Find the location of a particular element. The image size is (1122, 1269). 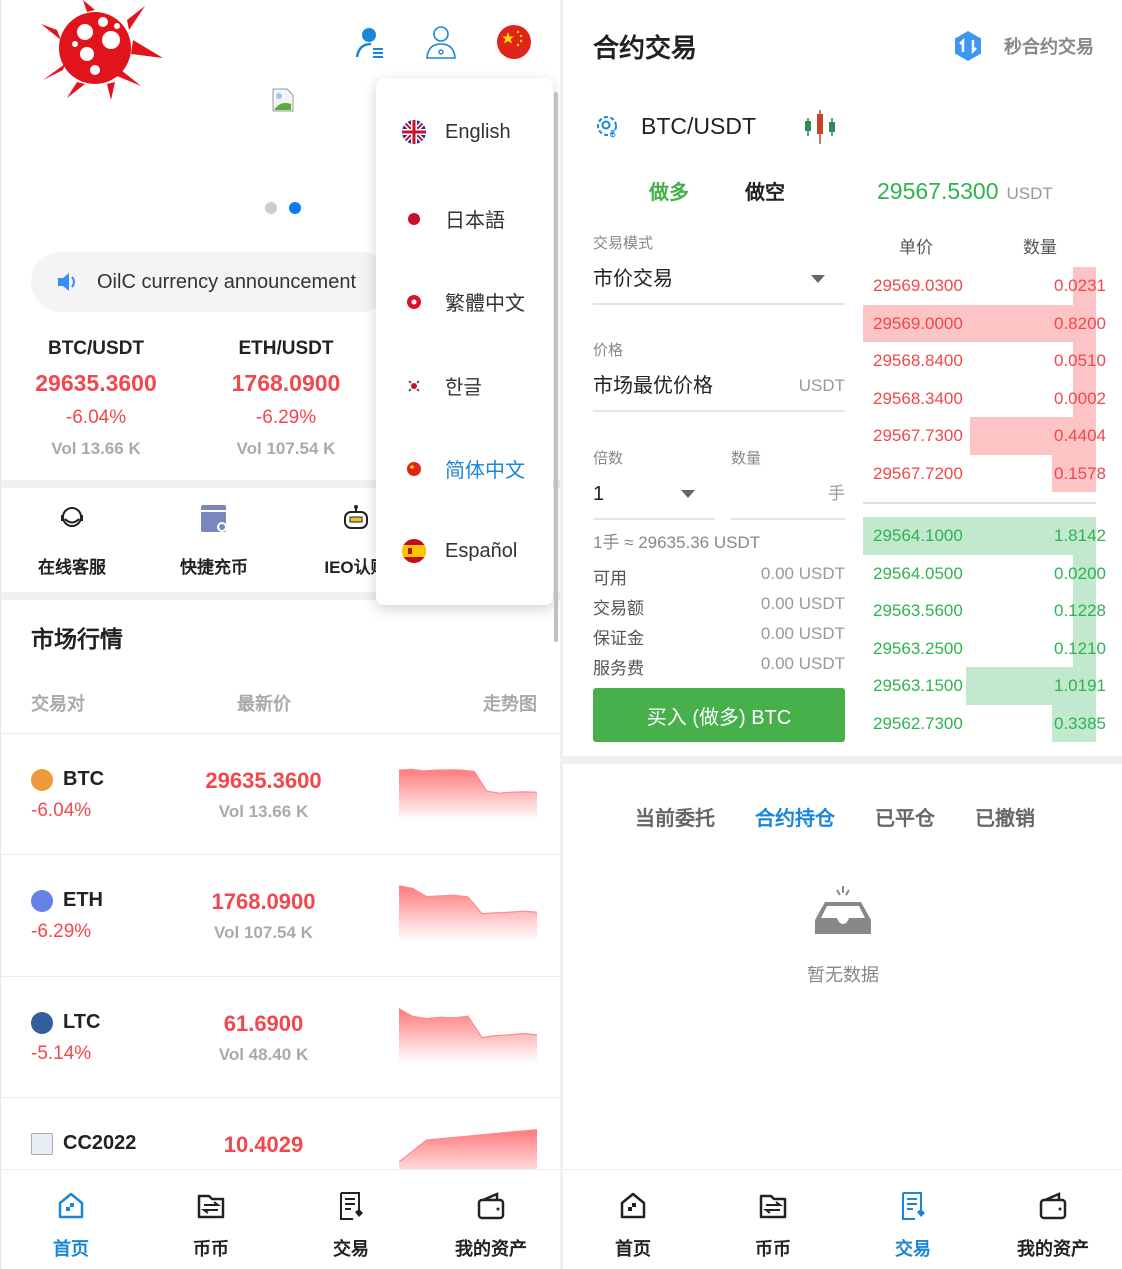

empty-inbox-icon is located at coordinates (843, 910).